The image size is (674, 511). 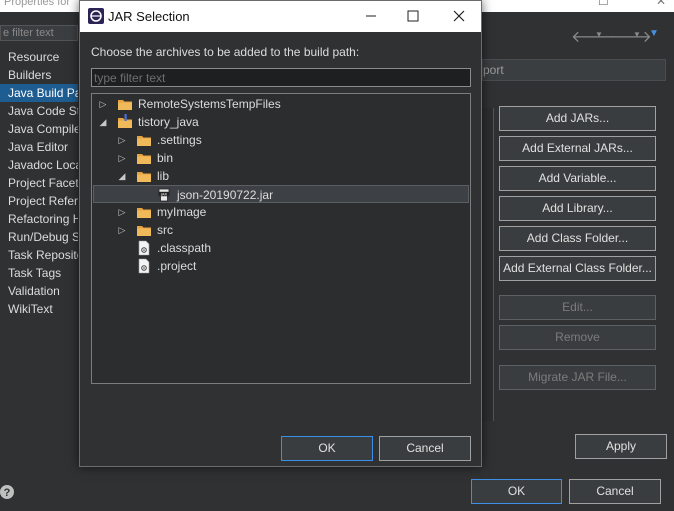 I want to click on category-item: Javadoc Loca, so click(x=39, y=165).